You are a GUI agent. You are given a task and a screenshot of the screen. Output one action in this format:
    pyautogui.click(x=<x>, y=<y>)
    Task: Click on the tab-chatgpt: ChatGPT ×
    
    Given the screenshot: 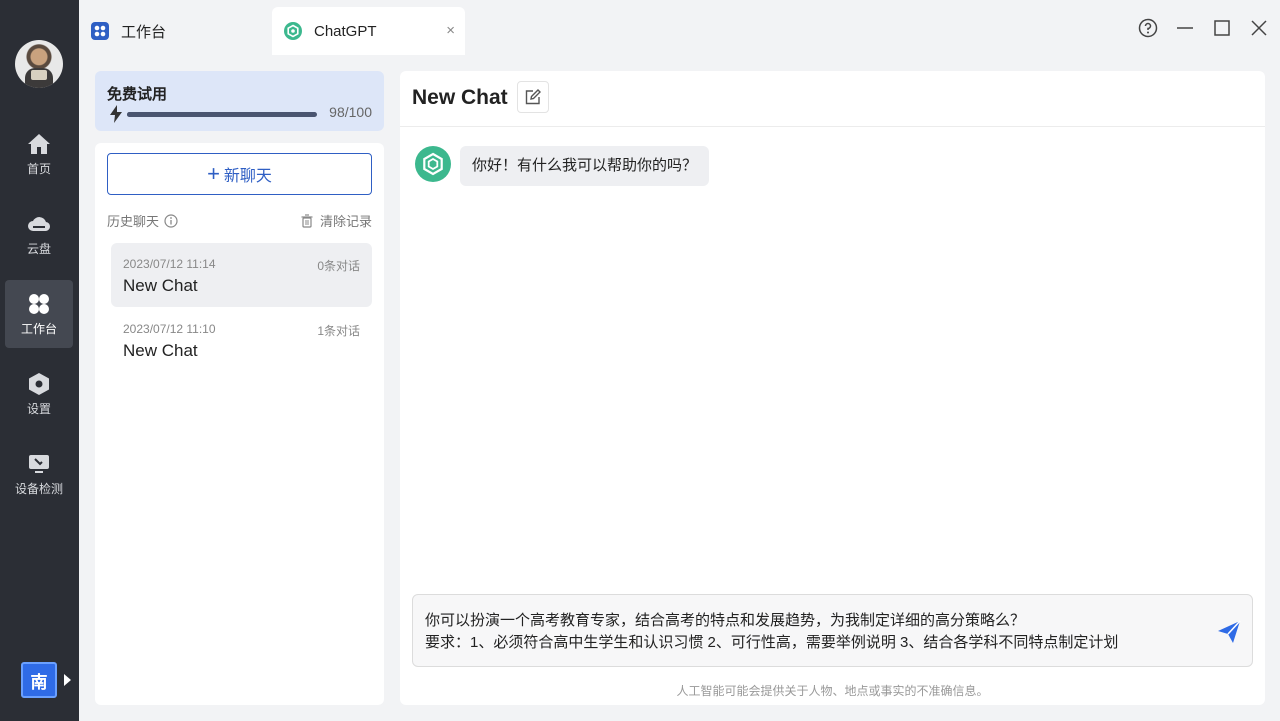 What is the action you would take?
    pyautogui.click(x=368, y=31)
    